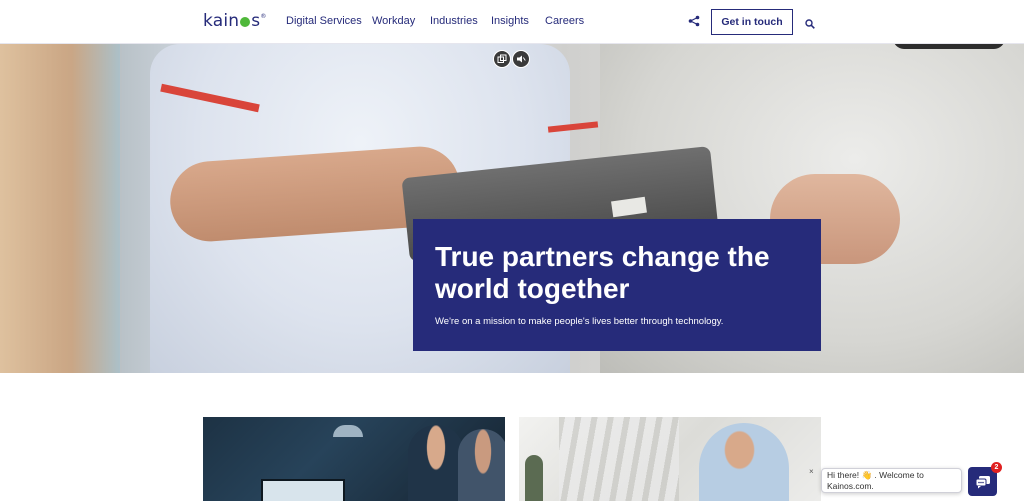 The width and height of the screenshot is (1024, 501). What do you see at coordinates (393, 21) in the screenshot?
I see `nav-workday: Workday` at bounding box center [393, 21].